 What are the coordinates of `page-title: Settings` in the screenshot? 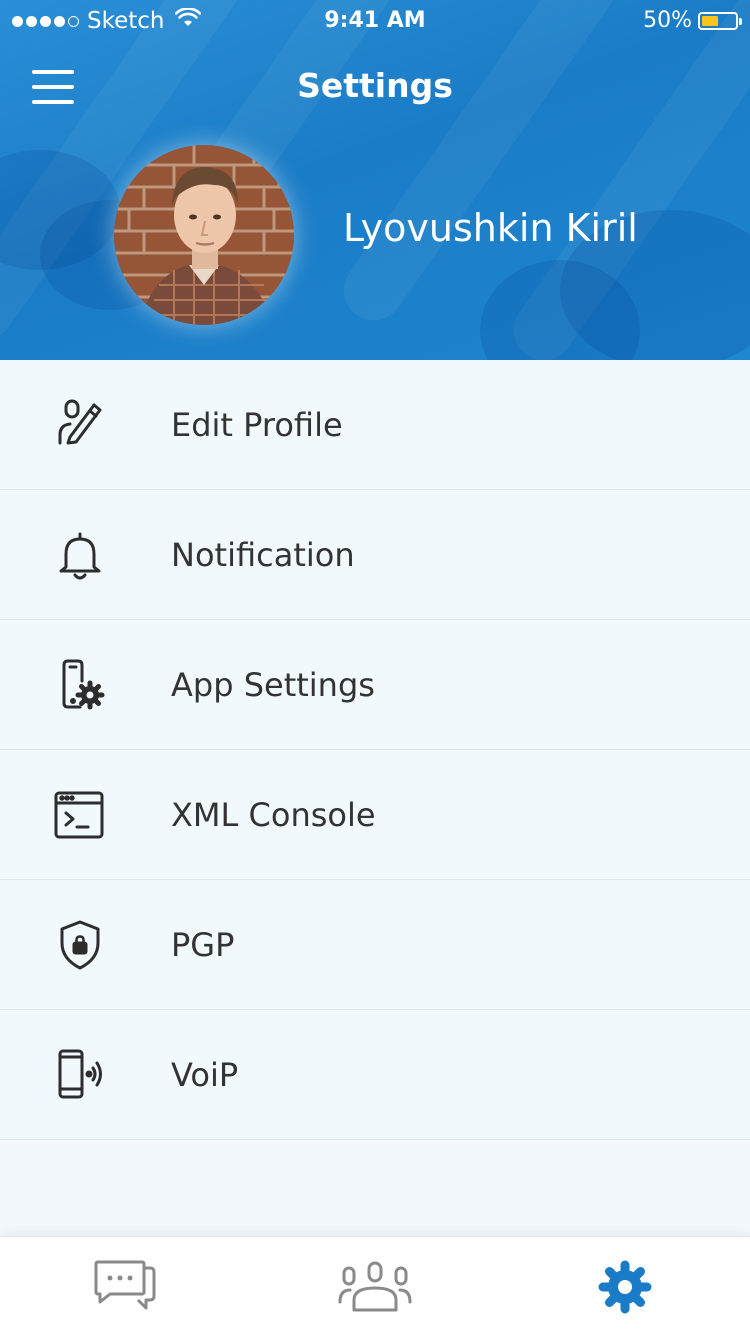 It's located at (375, 85).